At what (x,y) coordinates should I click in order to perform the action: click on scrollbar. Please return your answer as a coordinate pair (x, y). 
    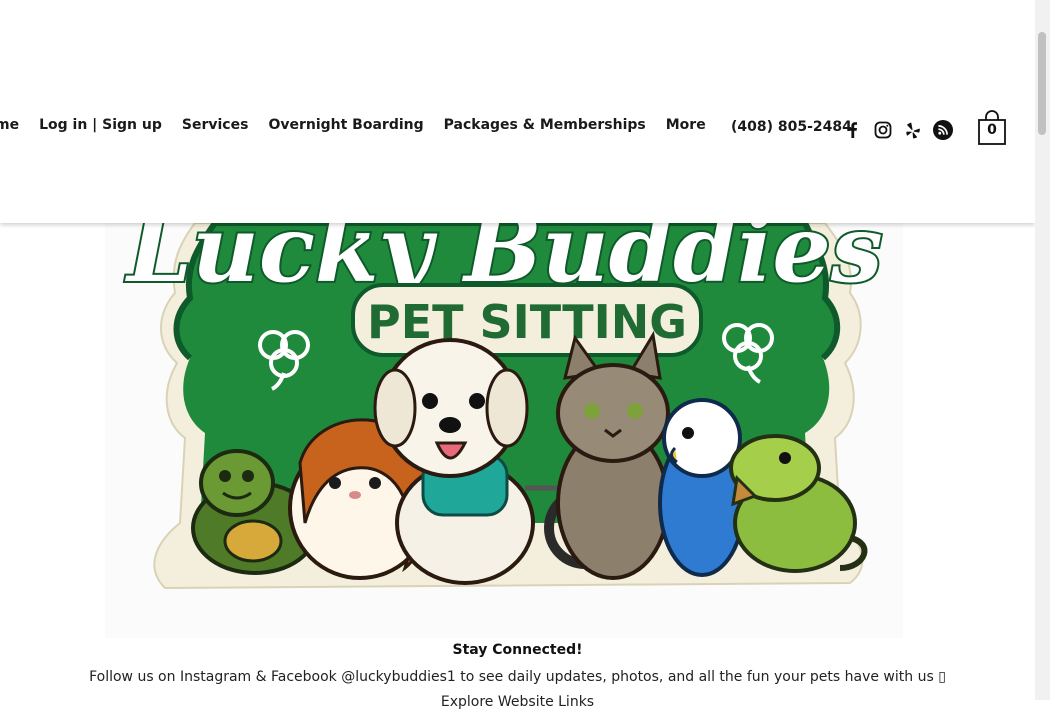
    Looking at the image, I should click on (1042, 350).